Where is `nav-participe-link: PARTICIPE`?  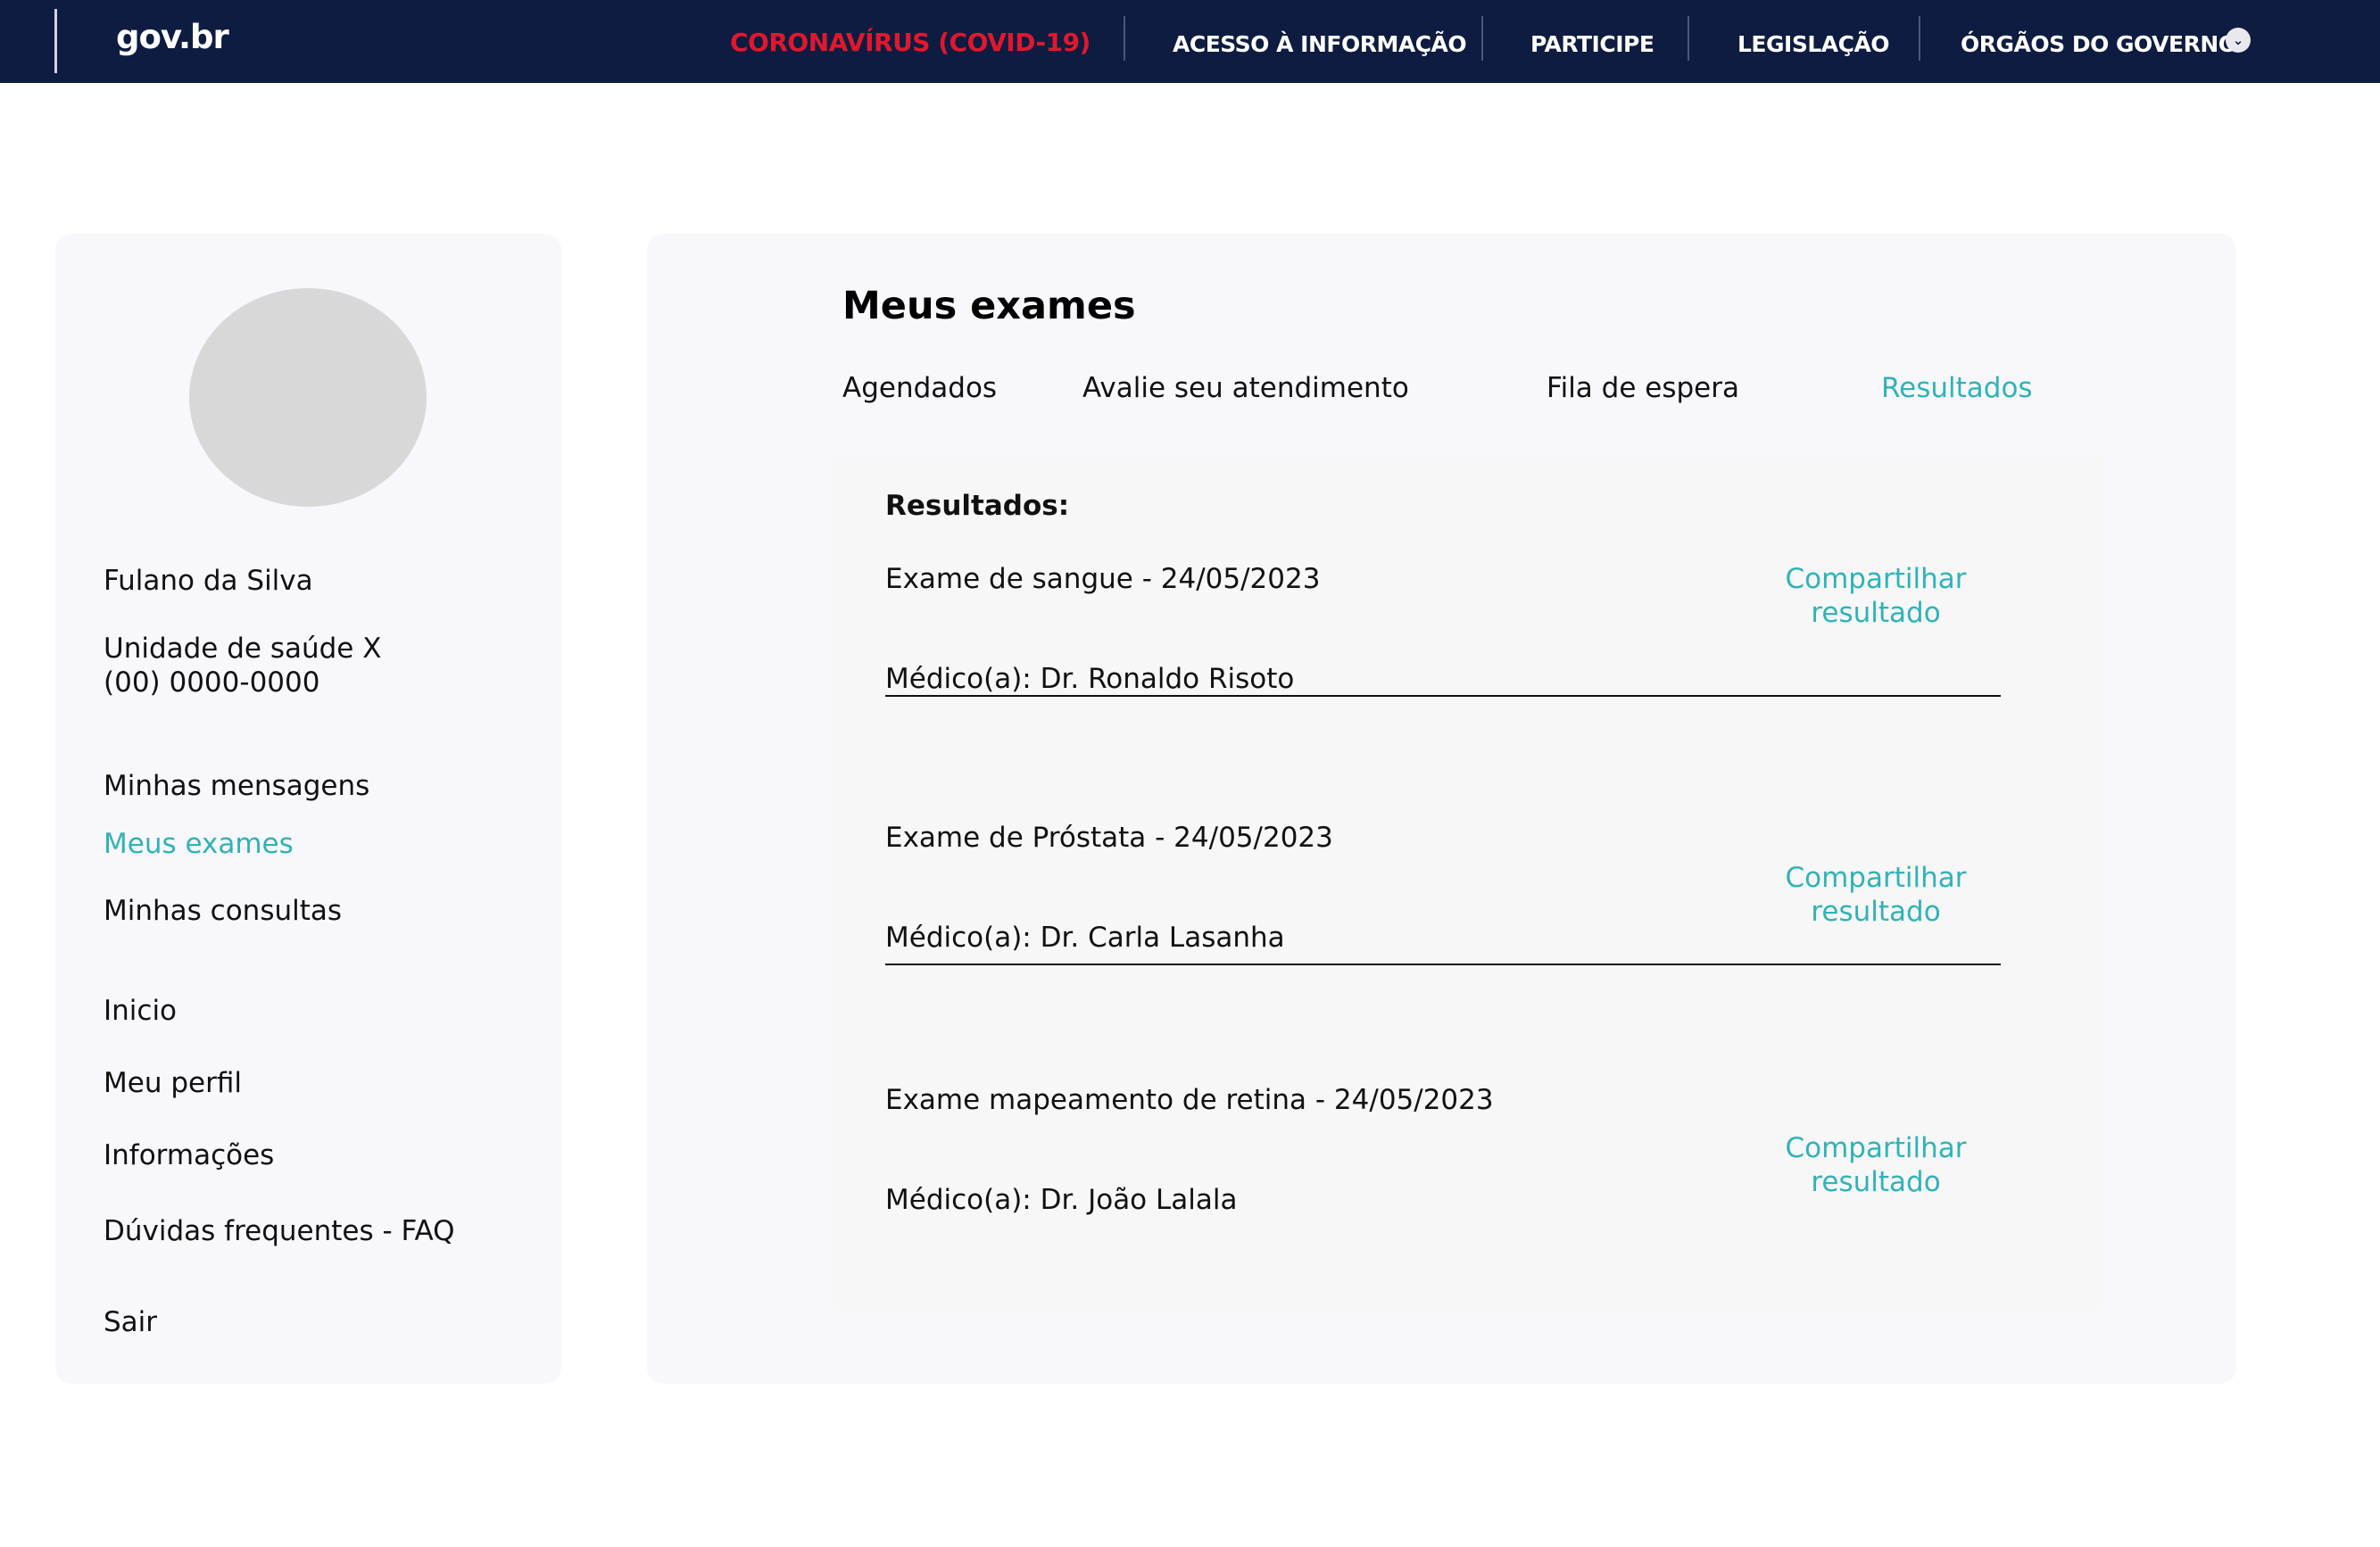 nav-participe-link: PARTICIPE is located at coordinates (1592, 45).